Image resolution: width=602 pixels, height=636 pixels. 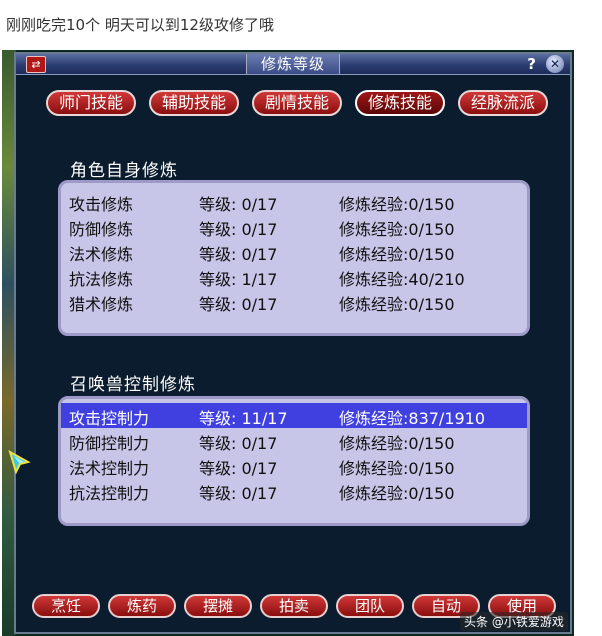 I want to click on swap-icon: ⇄, so click(x=36, y=64).